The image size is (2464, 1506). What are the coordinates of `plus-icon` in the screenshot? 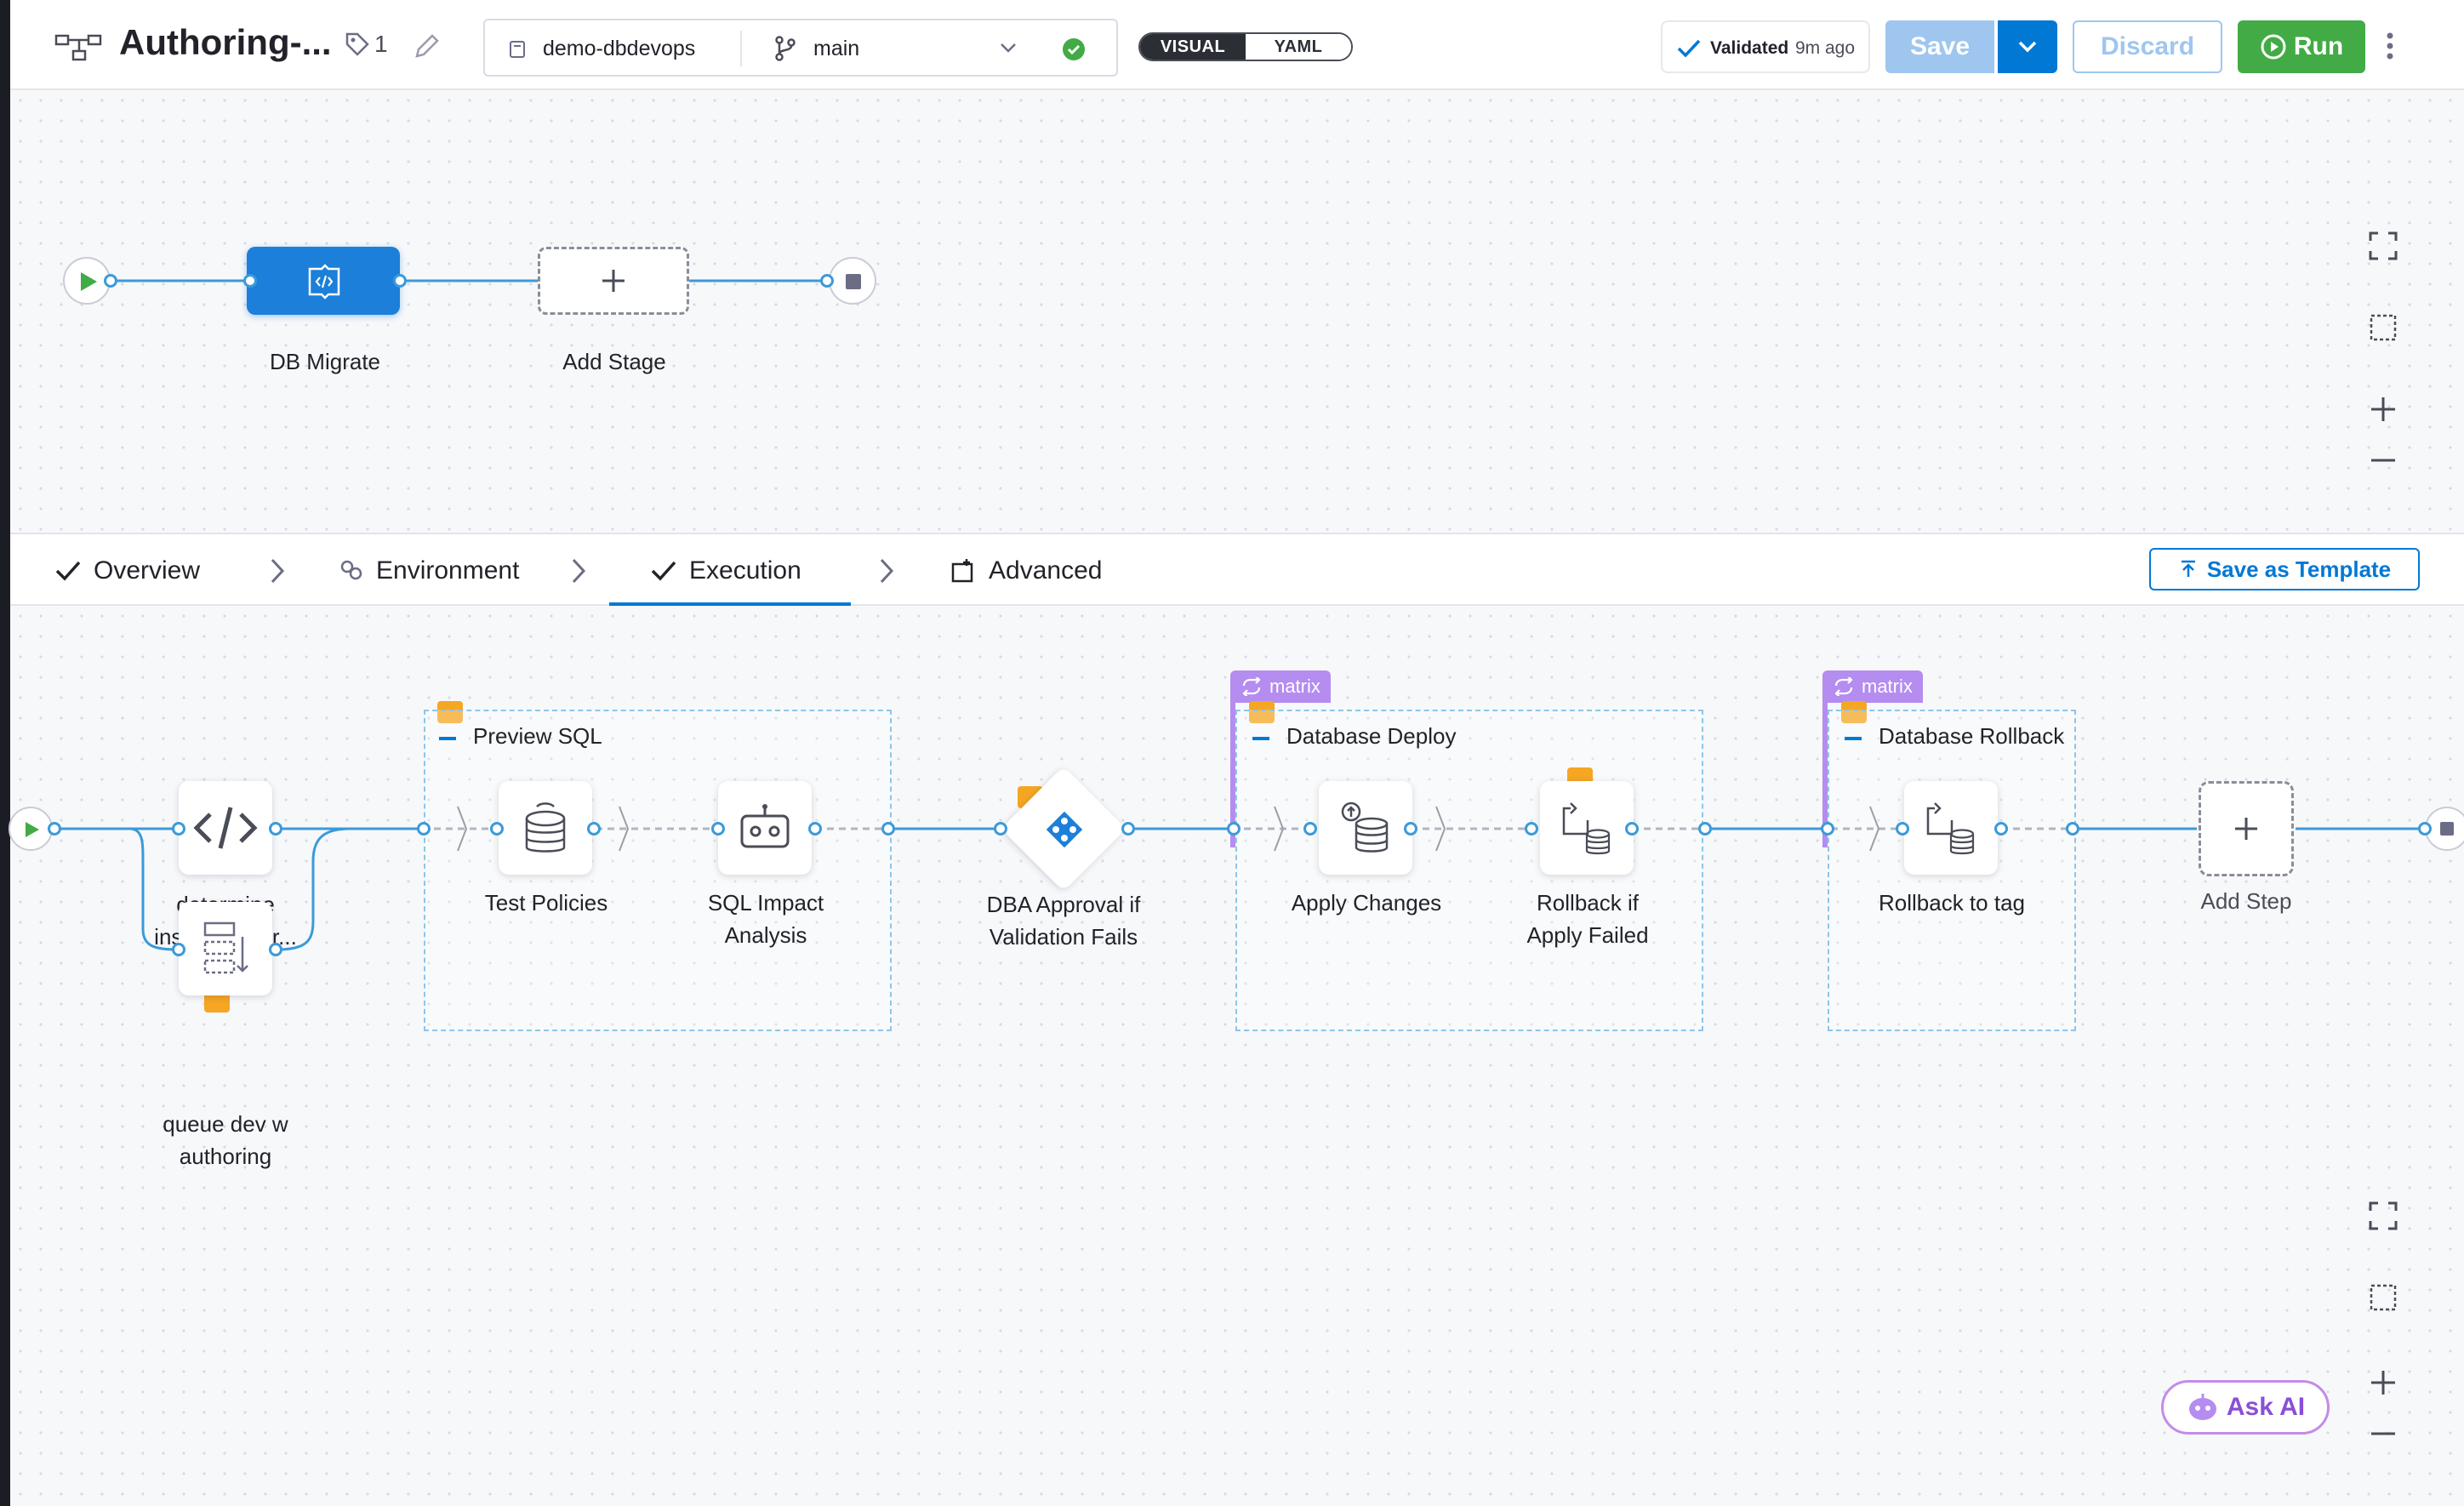 It's located at (2246, 829).